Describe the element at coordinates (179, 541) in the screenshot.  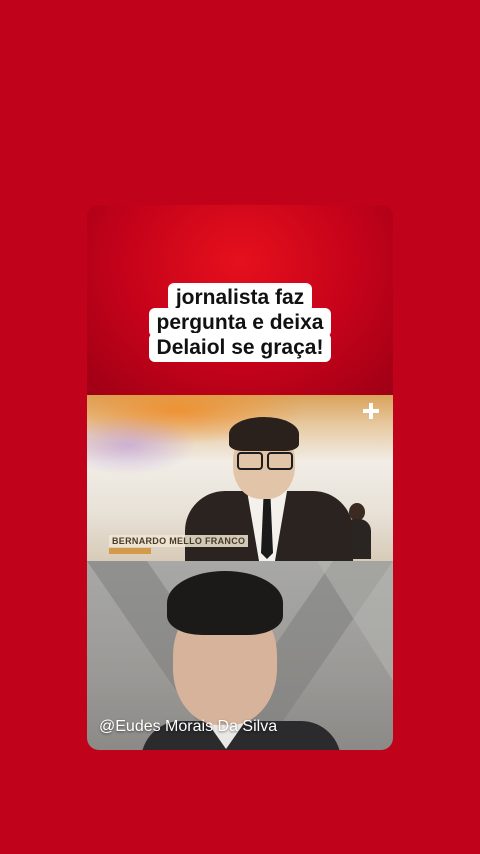
I see `lower-third-name: BERNARDO MELLO FRANCO` at that location.